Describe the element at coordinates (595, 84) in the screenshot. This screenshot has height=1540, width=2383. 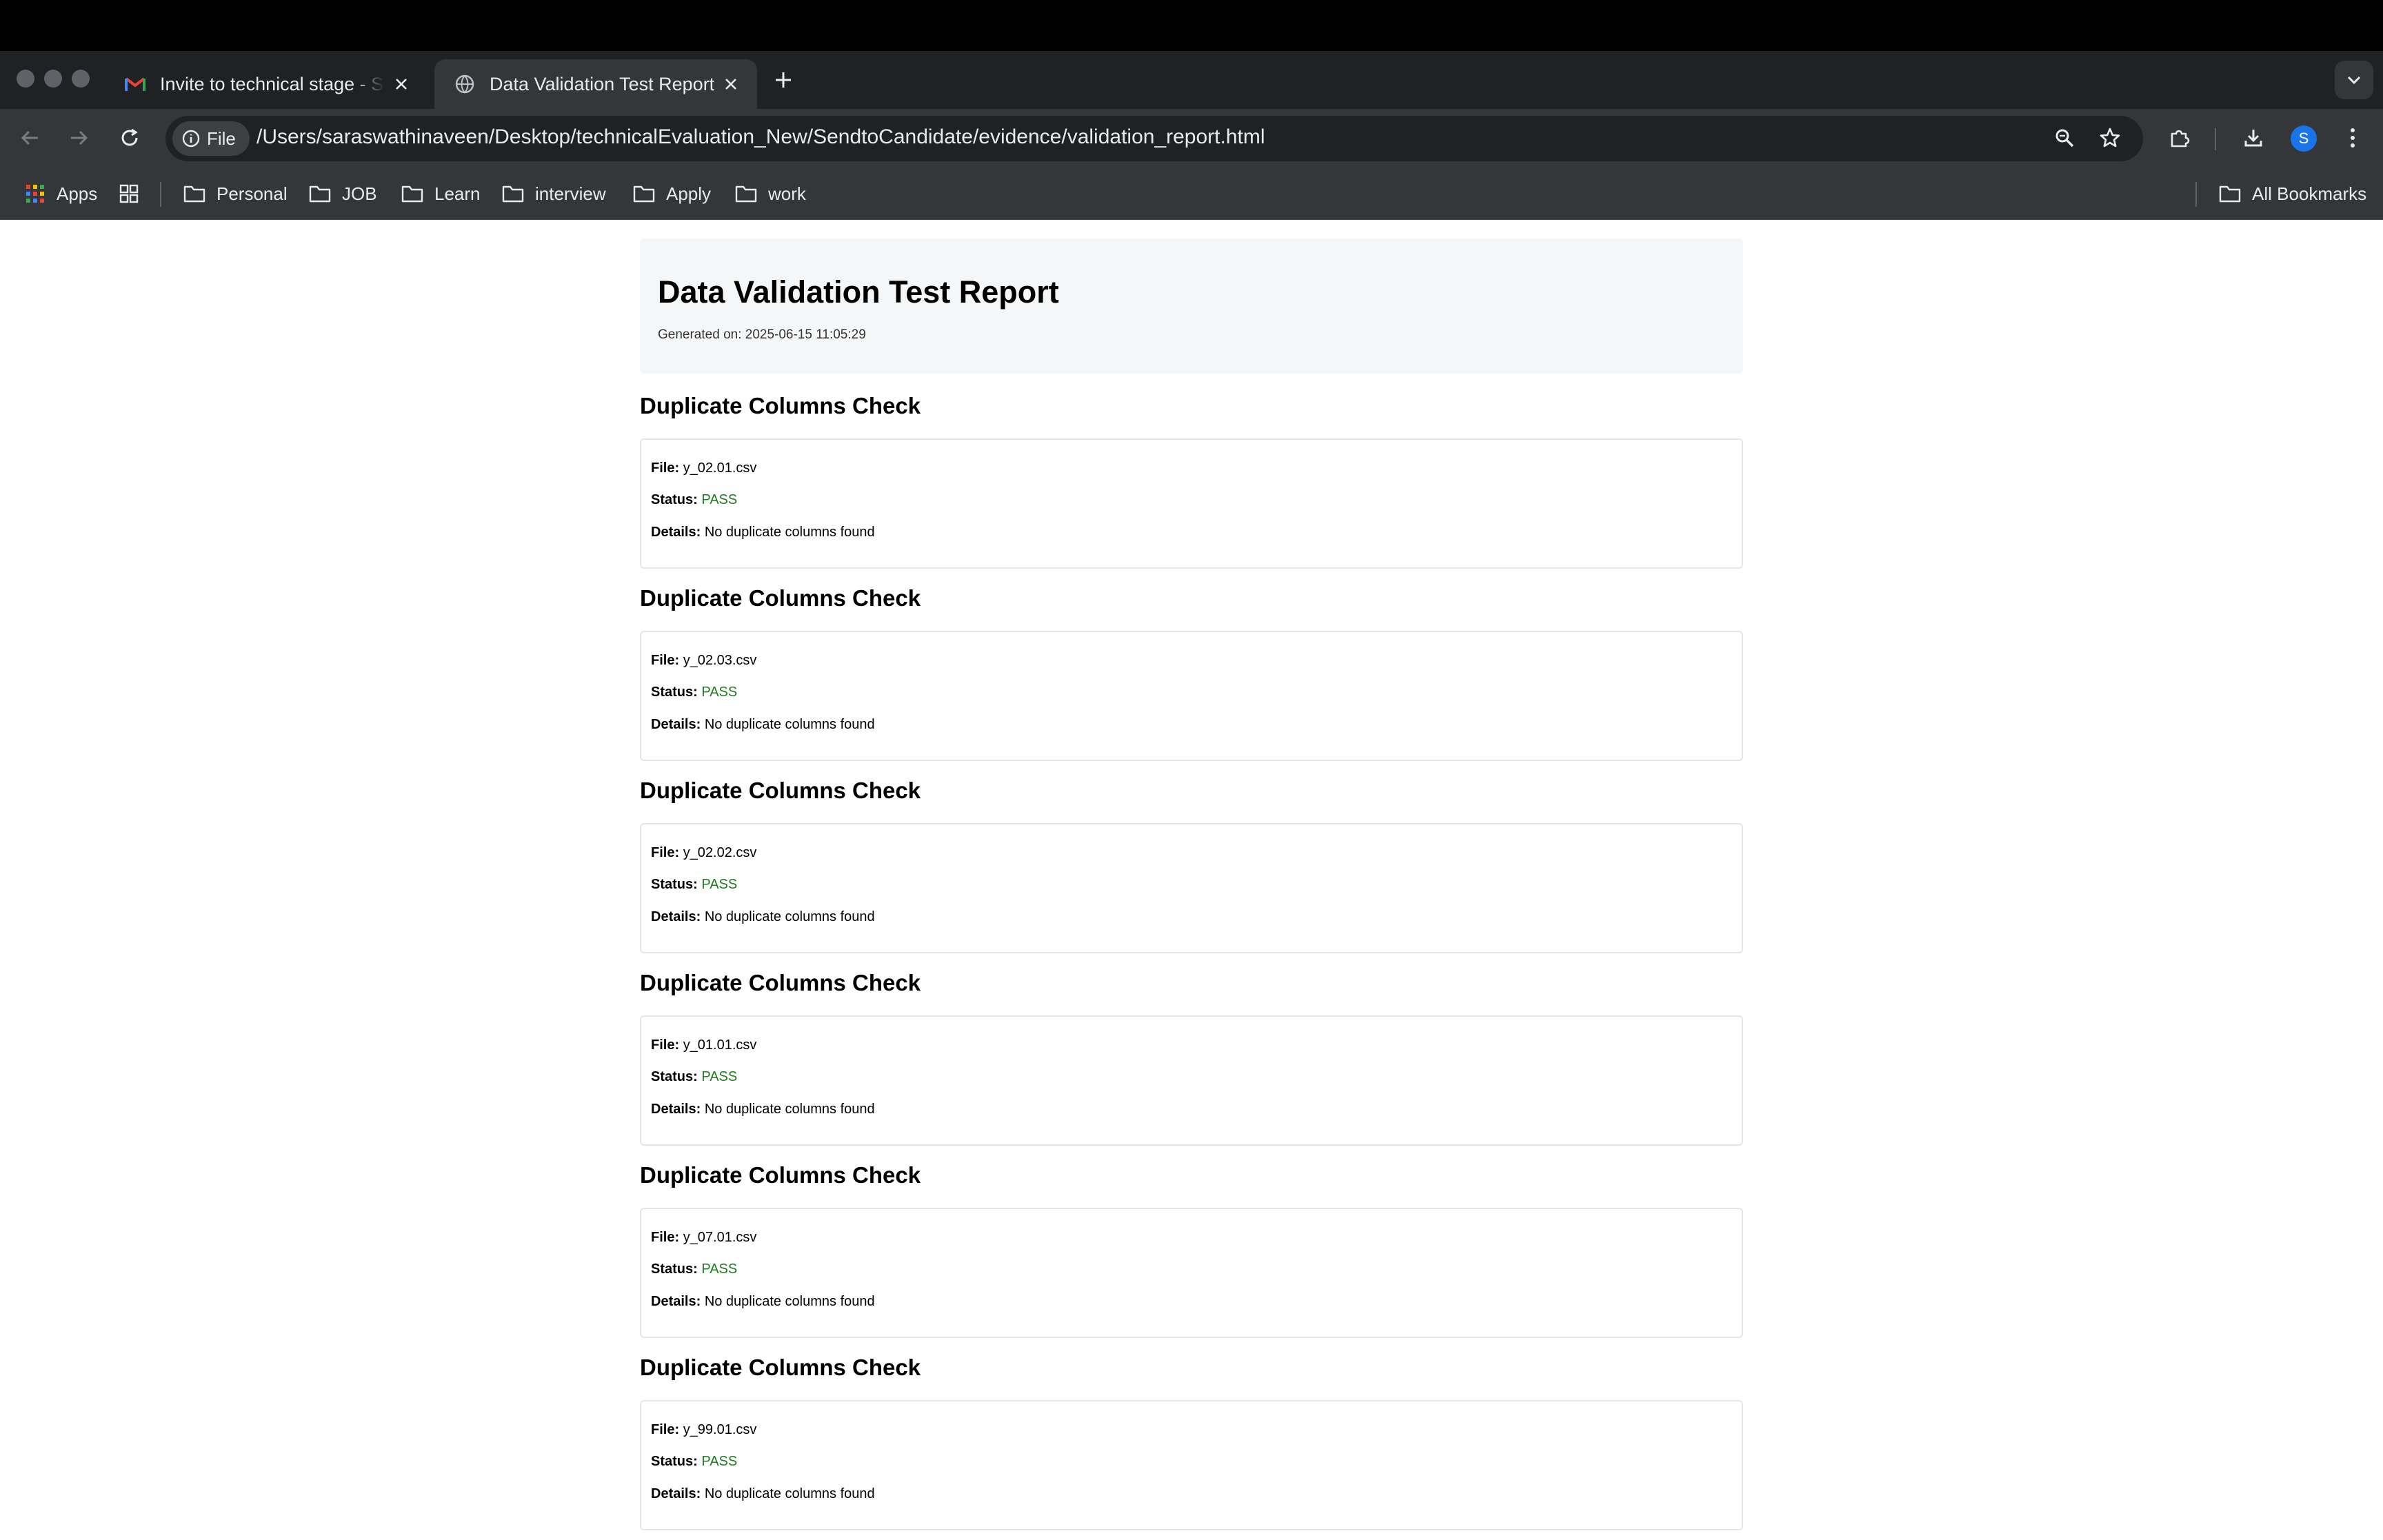
I see `tab-report: Data Validation Test Report` at that location.